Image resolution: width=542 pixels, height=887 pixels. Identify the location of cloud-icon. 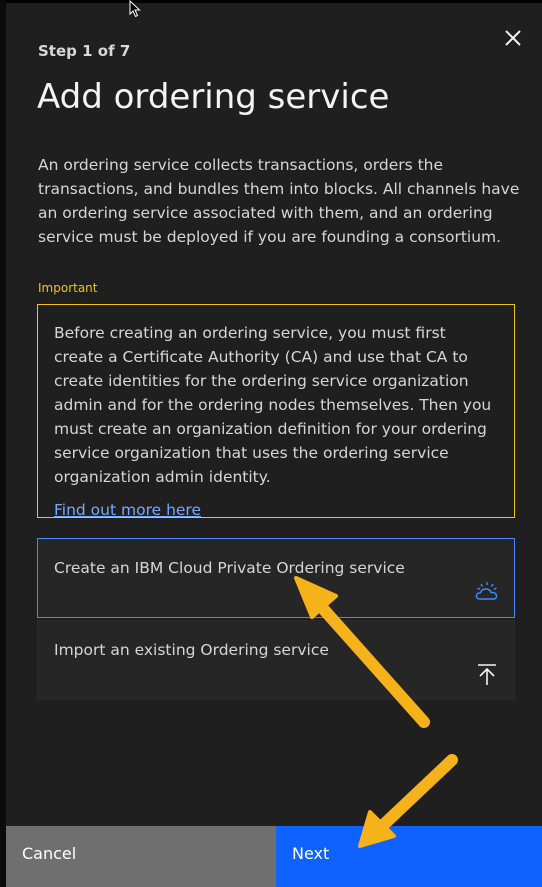
(486, 591).